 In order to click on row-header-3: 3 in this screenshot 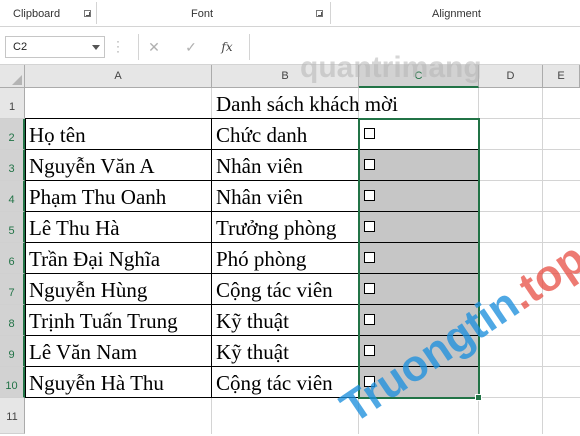, I will do `click(12, 165)`.